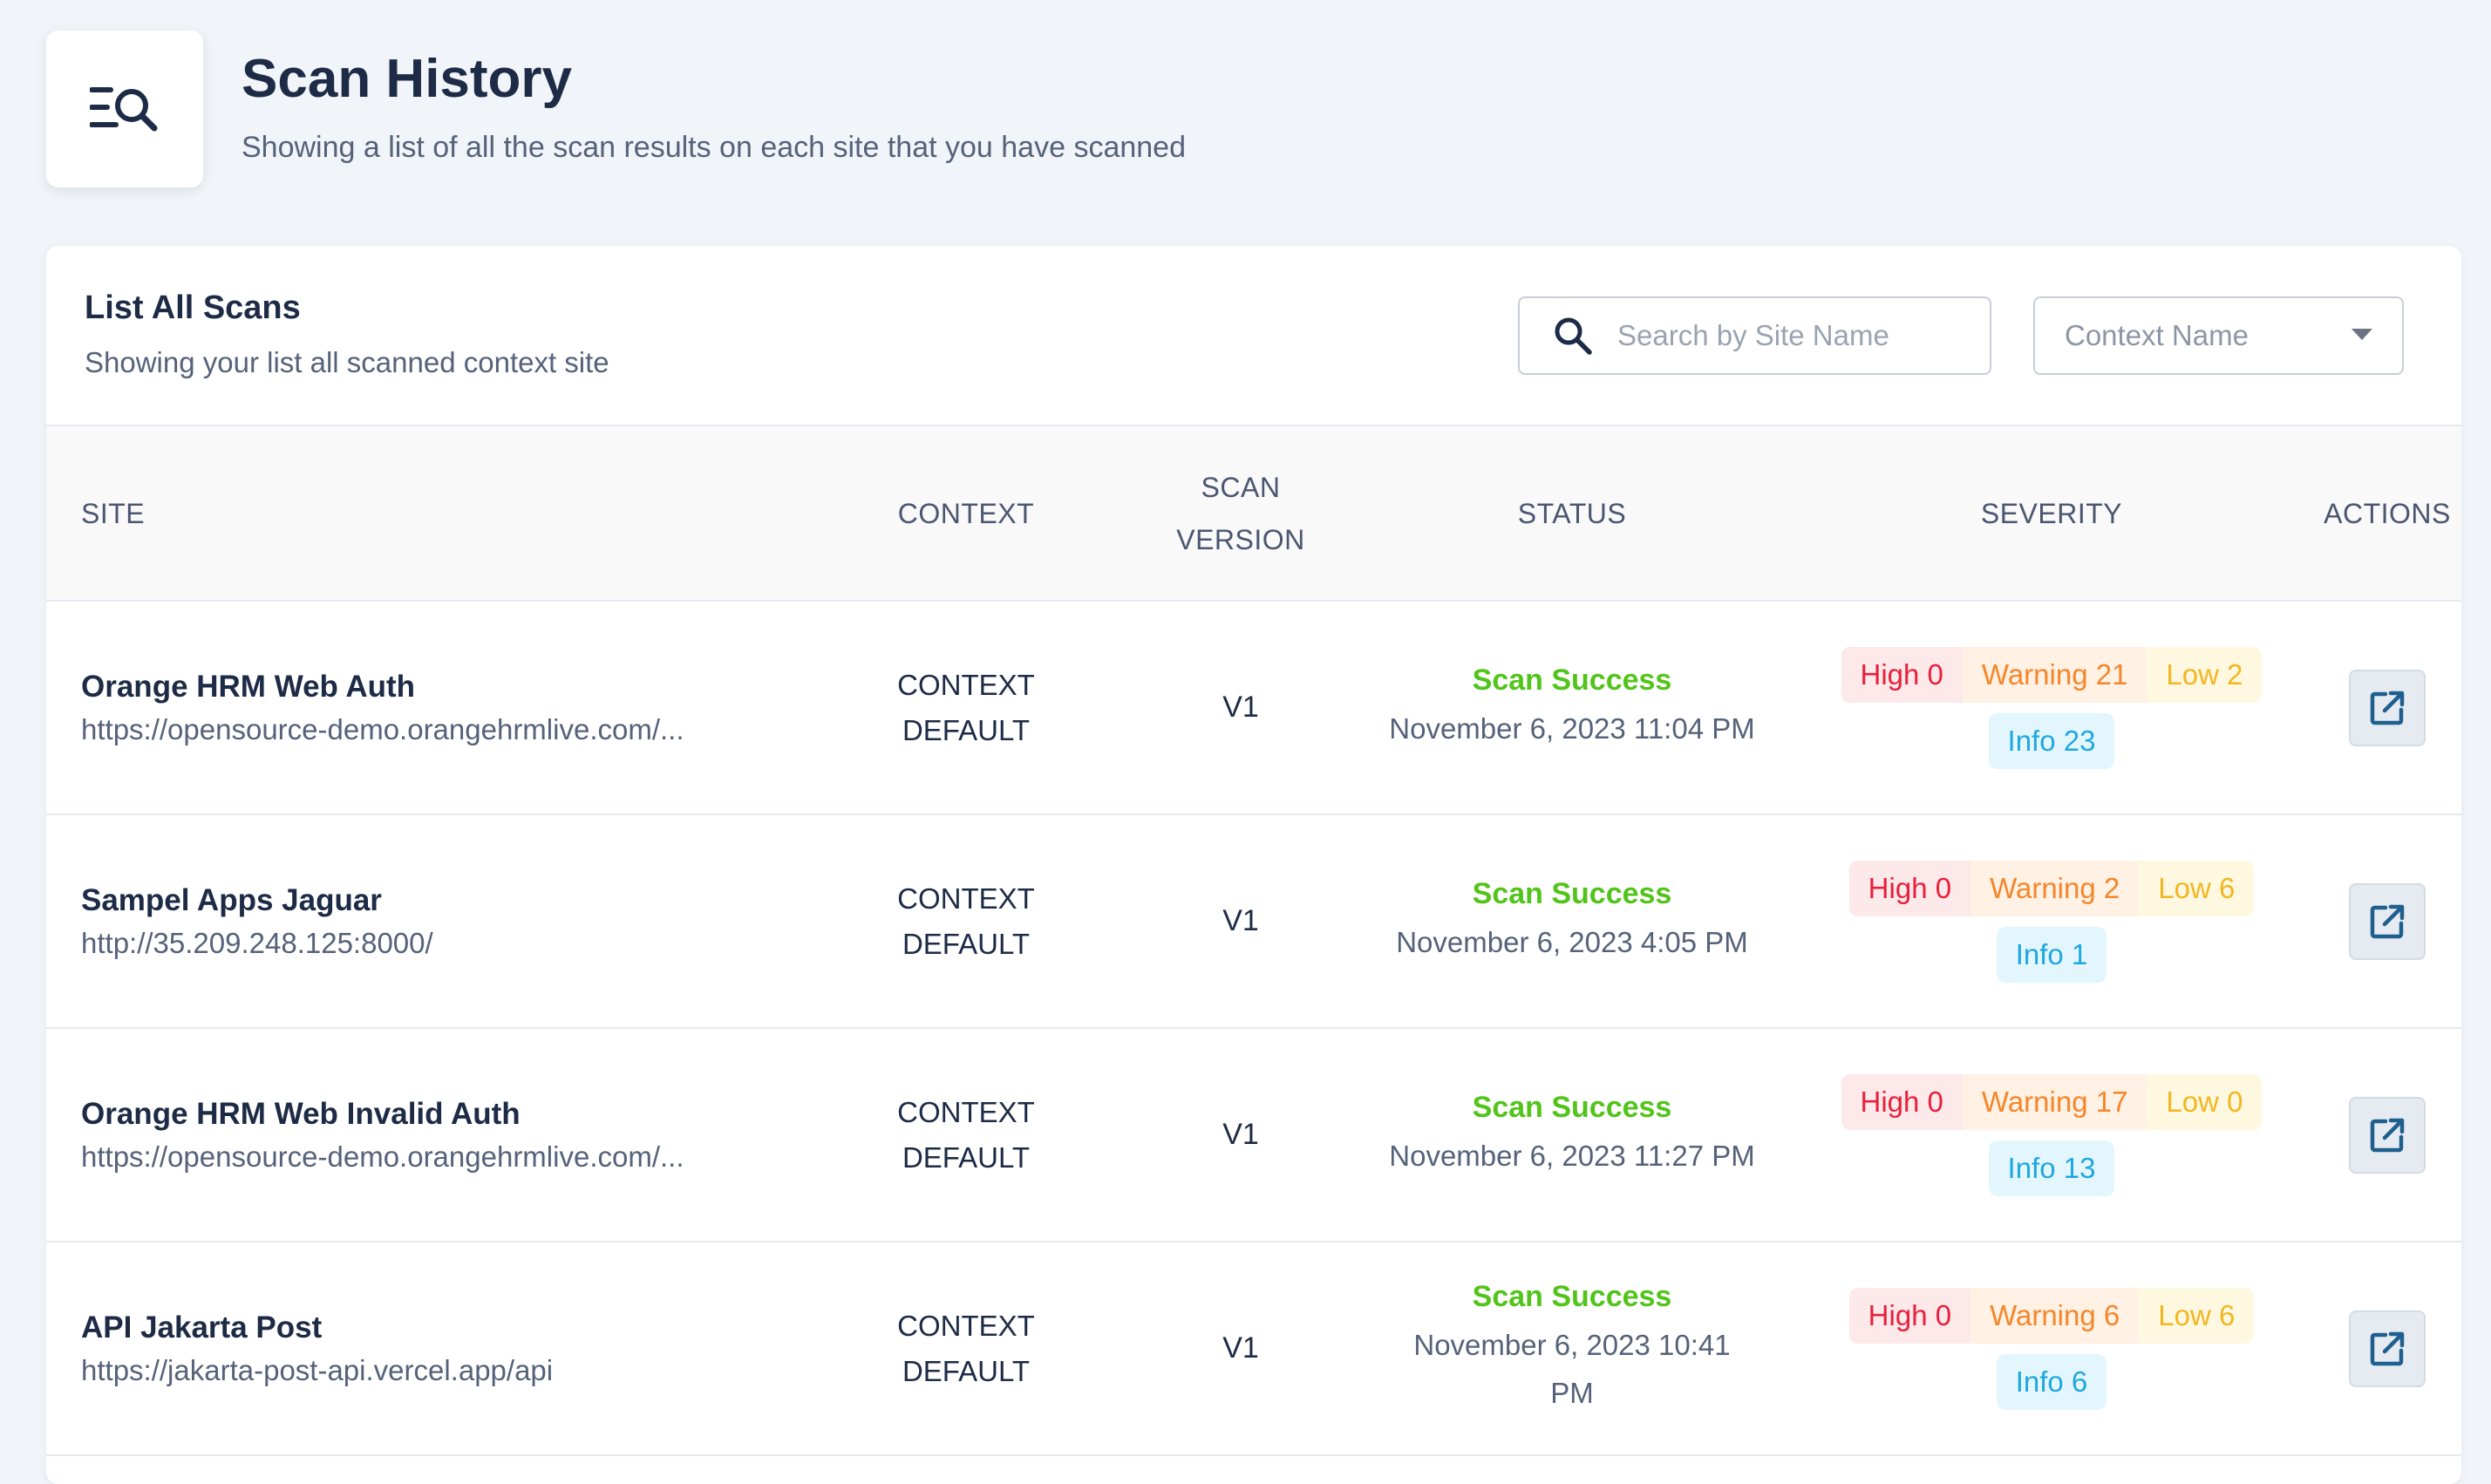 This screenshot has height=1484, width=2491. What do you see at coordinates (1241, 513) in the screenshot?
I see `column-header-scan-version: SCAN VERSION` at bounding box center [1241, 513].